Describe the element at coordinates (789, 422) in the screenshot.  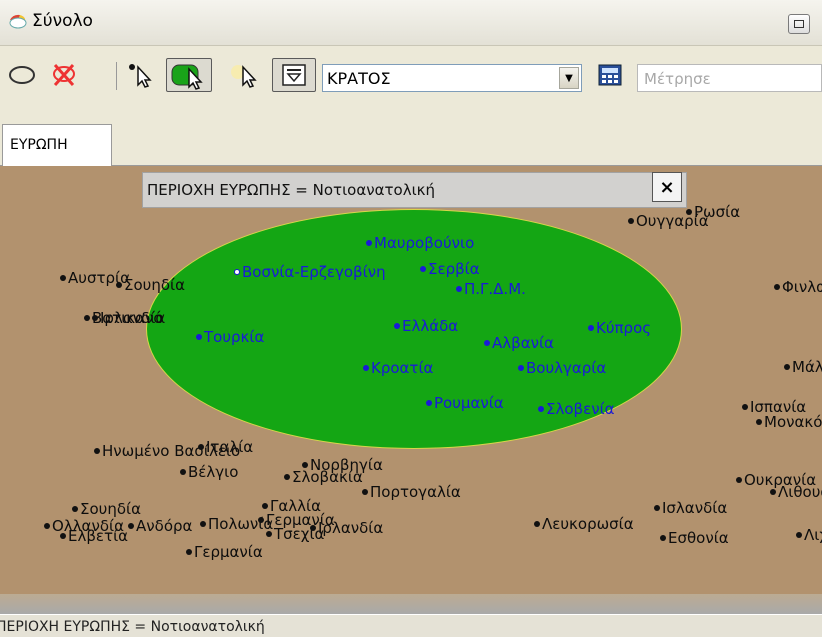
I see `map-point: Μονακό` at that location.